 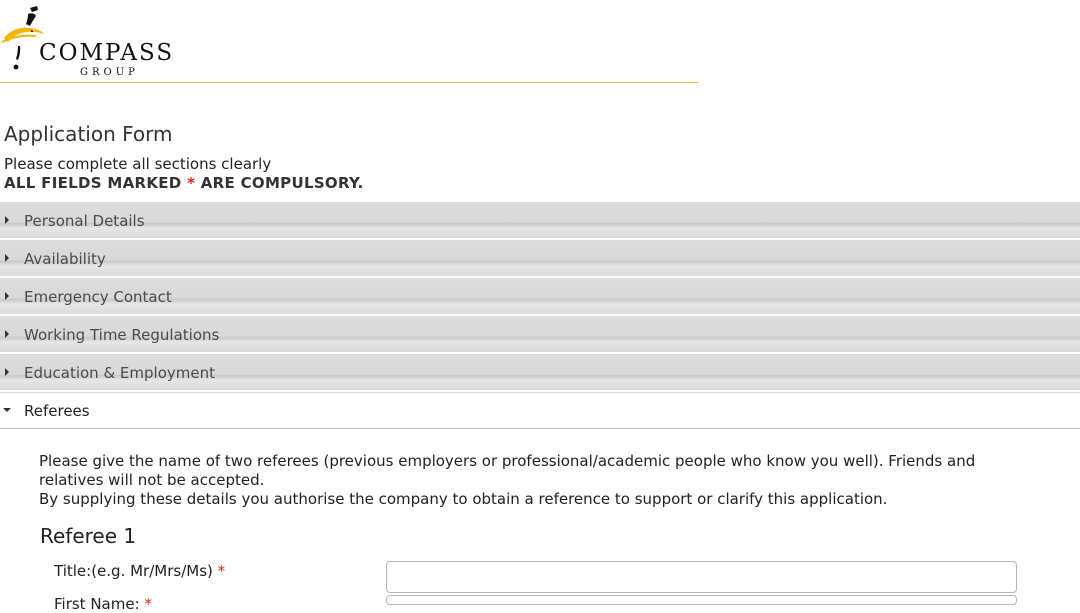 What do you see at coordinates (349, 41) in the screenshot?
I see `site-header: COMPASS GROUP` at bounding box center [349, 41].